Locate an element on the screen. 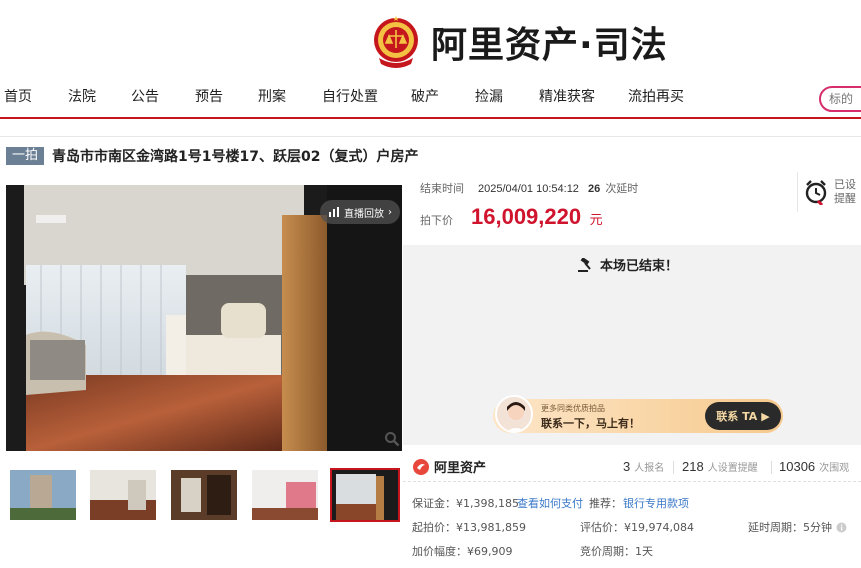 The height and width of the screenshot is (568, 861). main-nav: 首页 法院 公告 预告 刑案 自行处置 破产 捡漏 精准获客 流拍再买 is located at coordinates (430, 101).